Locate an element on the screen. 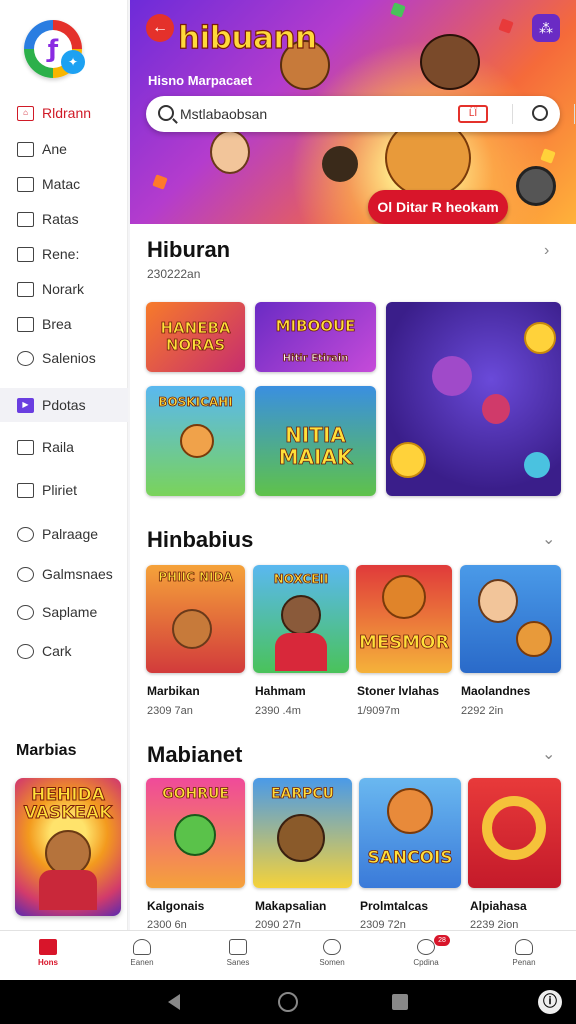 The image size is (576, 1024). notification-badge: 28 is located at coordinates (442, 940).